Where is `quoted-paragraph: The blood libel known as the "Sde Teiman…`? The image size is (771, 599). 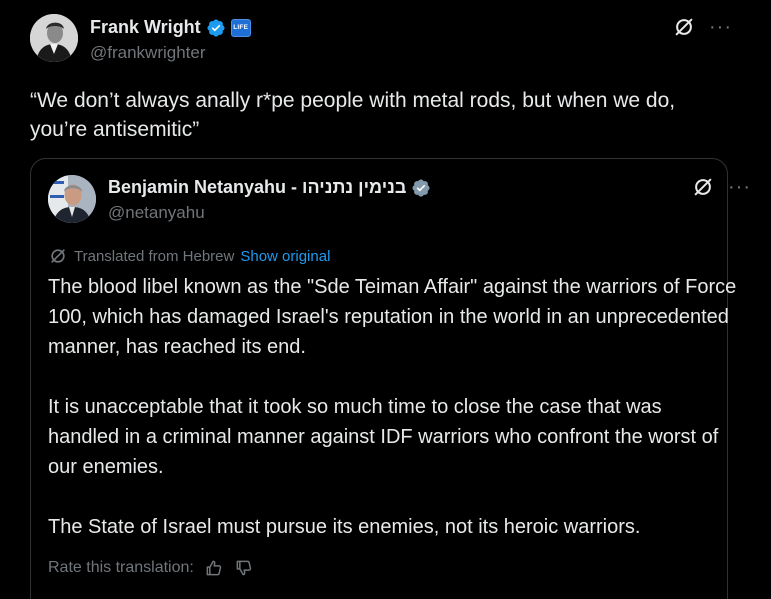 quoted-paragraph: The blood libel known as the "Sde Teiman… is located at coordinates (392, 317).